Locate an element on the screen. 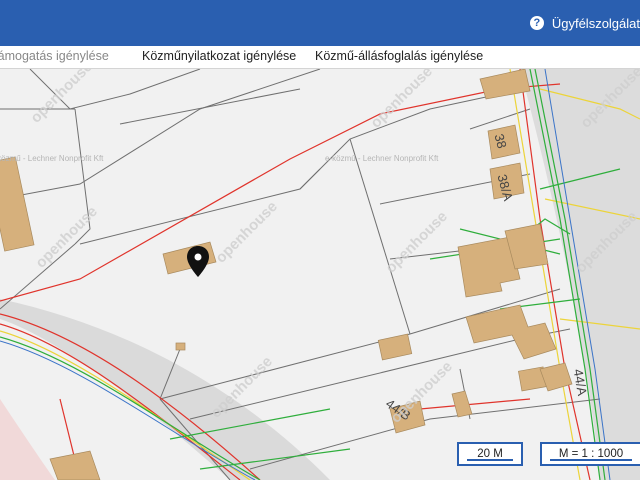 This screenshot has height=480, width=640. tab-kozmunyilatkozat: Közműnyilatkozat igénylése is located at coordinates (219, 56).